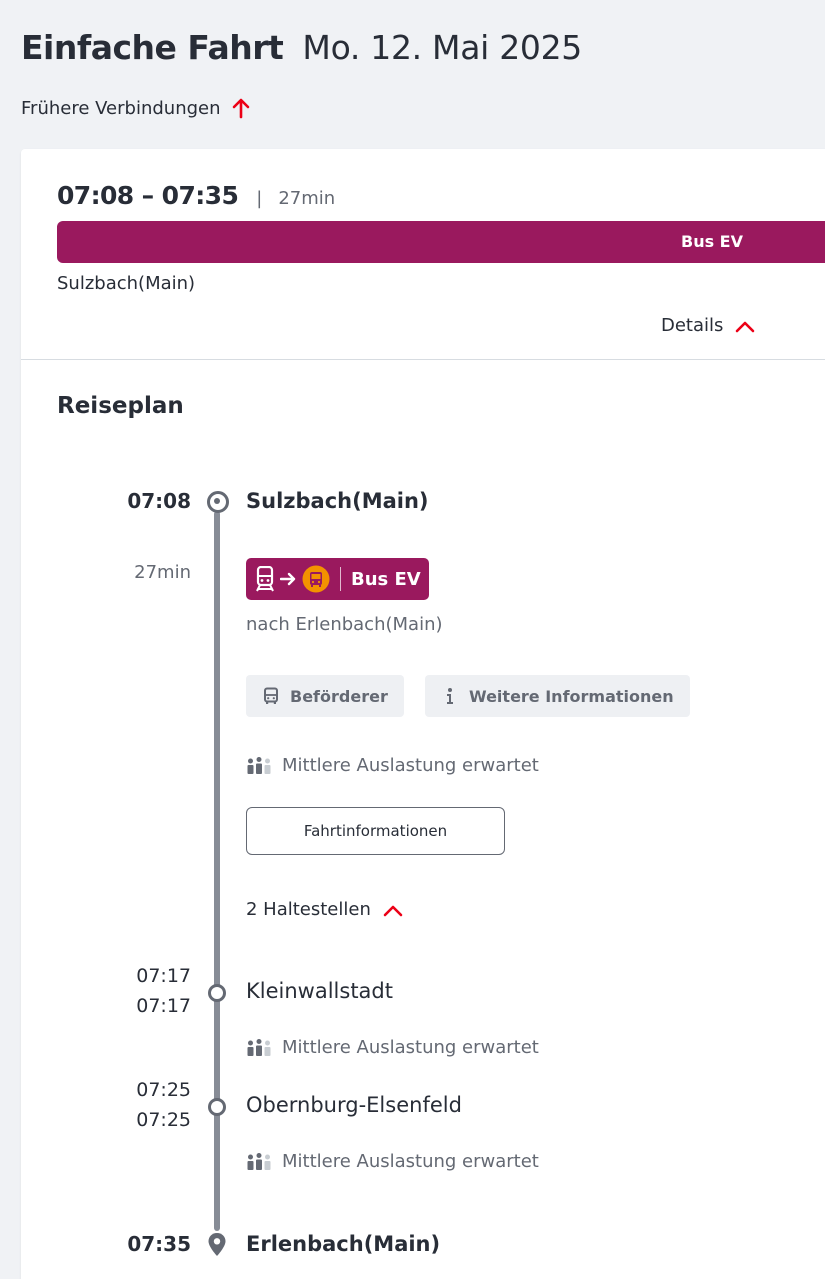 Image resolution: width=825 pixels, height=1279 pixels. Describe the element at coordinates (307, 198) in the screenshot. I see `duration: 27min` at that location.